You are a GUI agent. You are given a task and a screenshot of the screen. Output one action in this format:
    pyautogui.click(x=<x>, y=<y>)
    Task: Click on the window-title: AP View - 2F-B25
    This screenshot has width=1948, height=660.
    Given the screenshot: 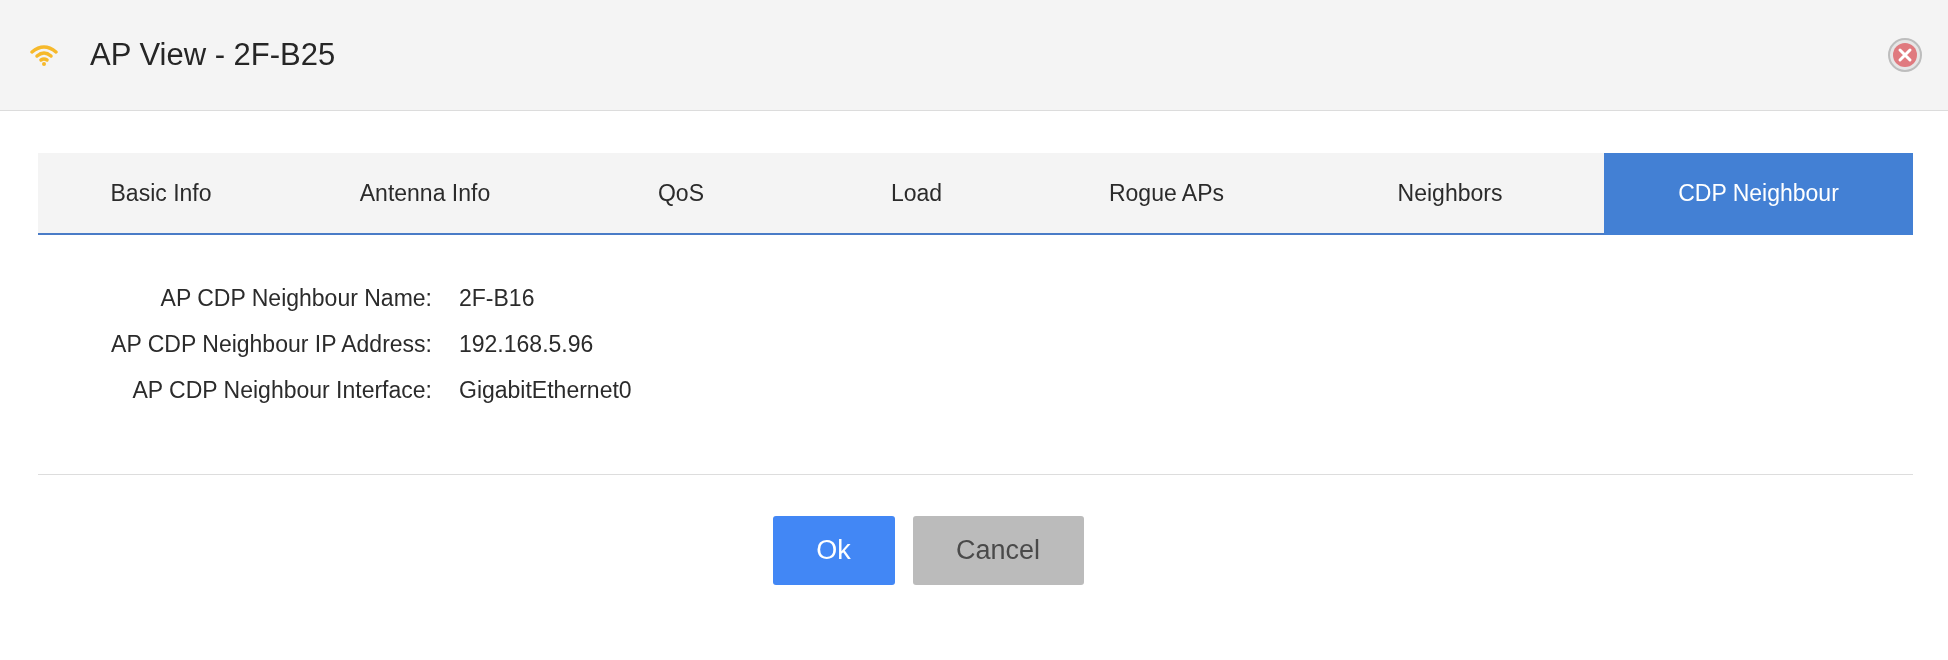 What is the action you would take?
    pyautogui.click(x=213, y=55)
    